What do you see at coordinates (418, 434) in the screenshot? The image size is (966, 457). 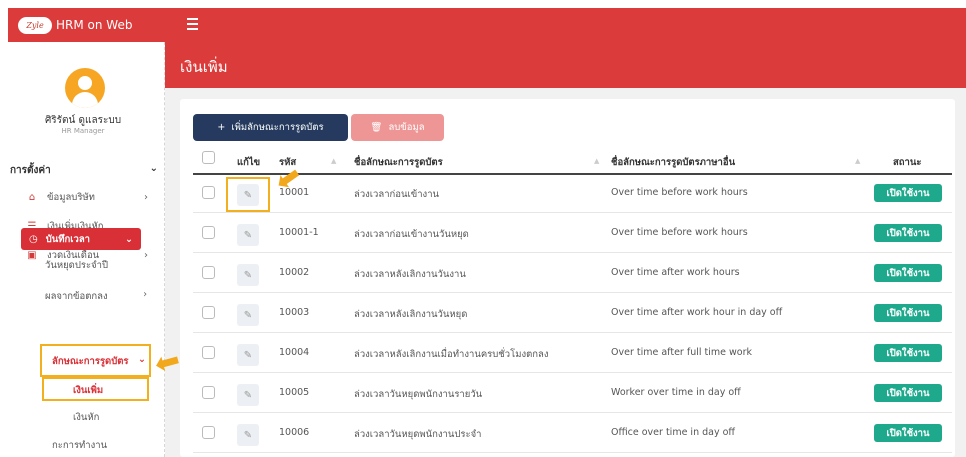 I see `cell-name: ล่วงเวลาวันหยุดพนักงานประจำ` at bounding box center [418, 434].